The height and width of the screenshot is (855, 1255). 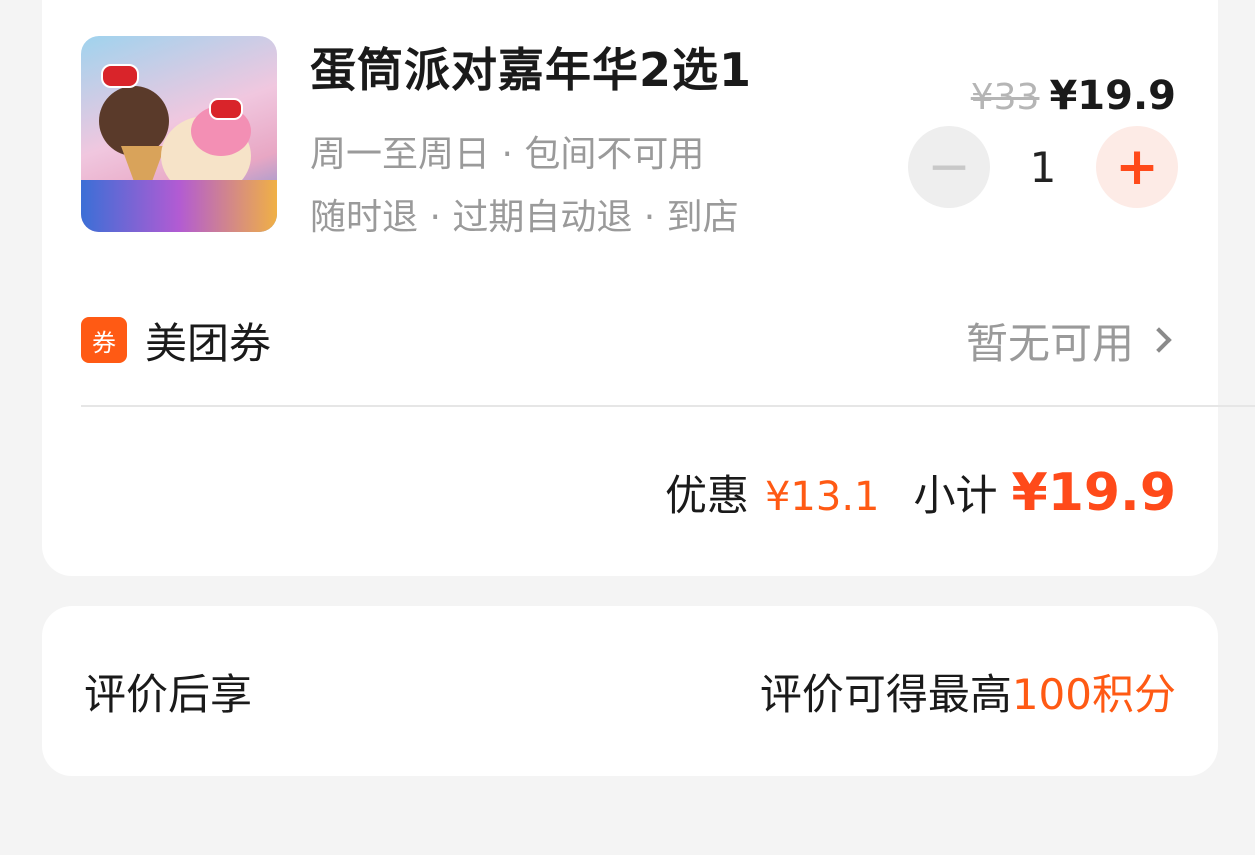 What do you see at coordinates (524, 217) in the screenshot?
I see `product-refund-info: 随时退 · 过期自动退 · 到店` at bounding box center [524, 217].